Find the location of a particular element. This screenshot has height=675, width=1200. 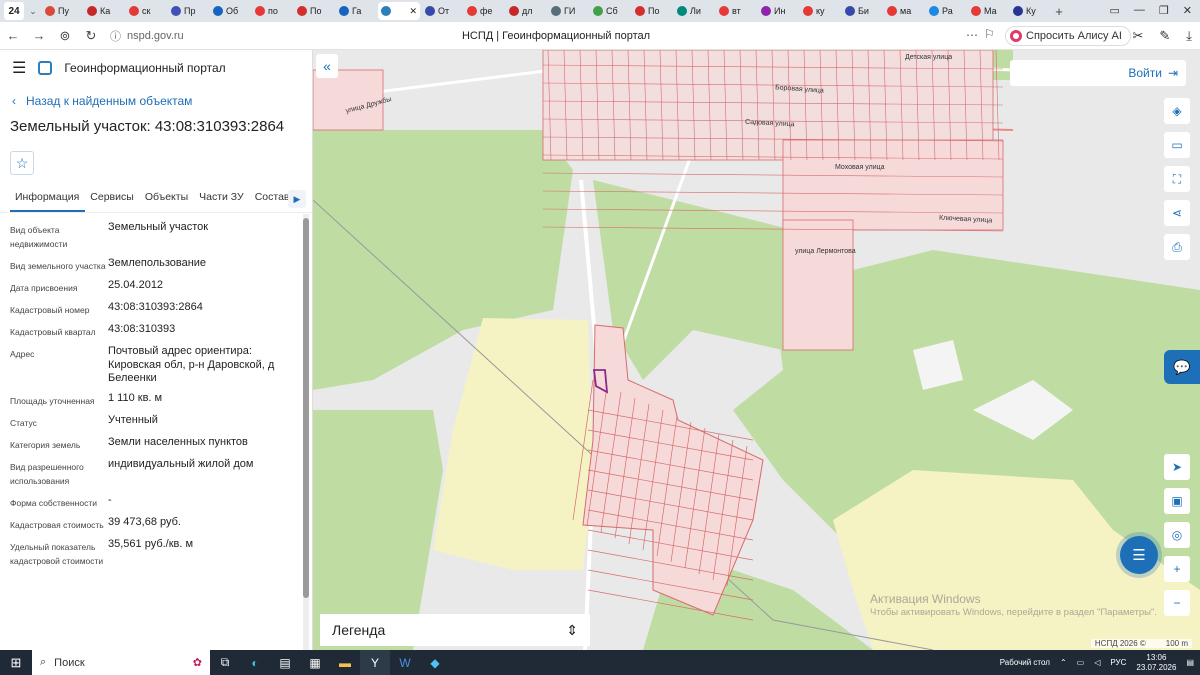

browser-tab: ма is located at coordinates (904, 11).